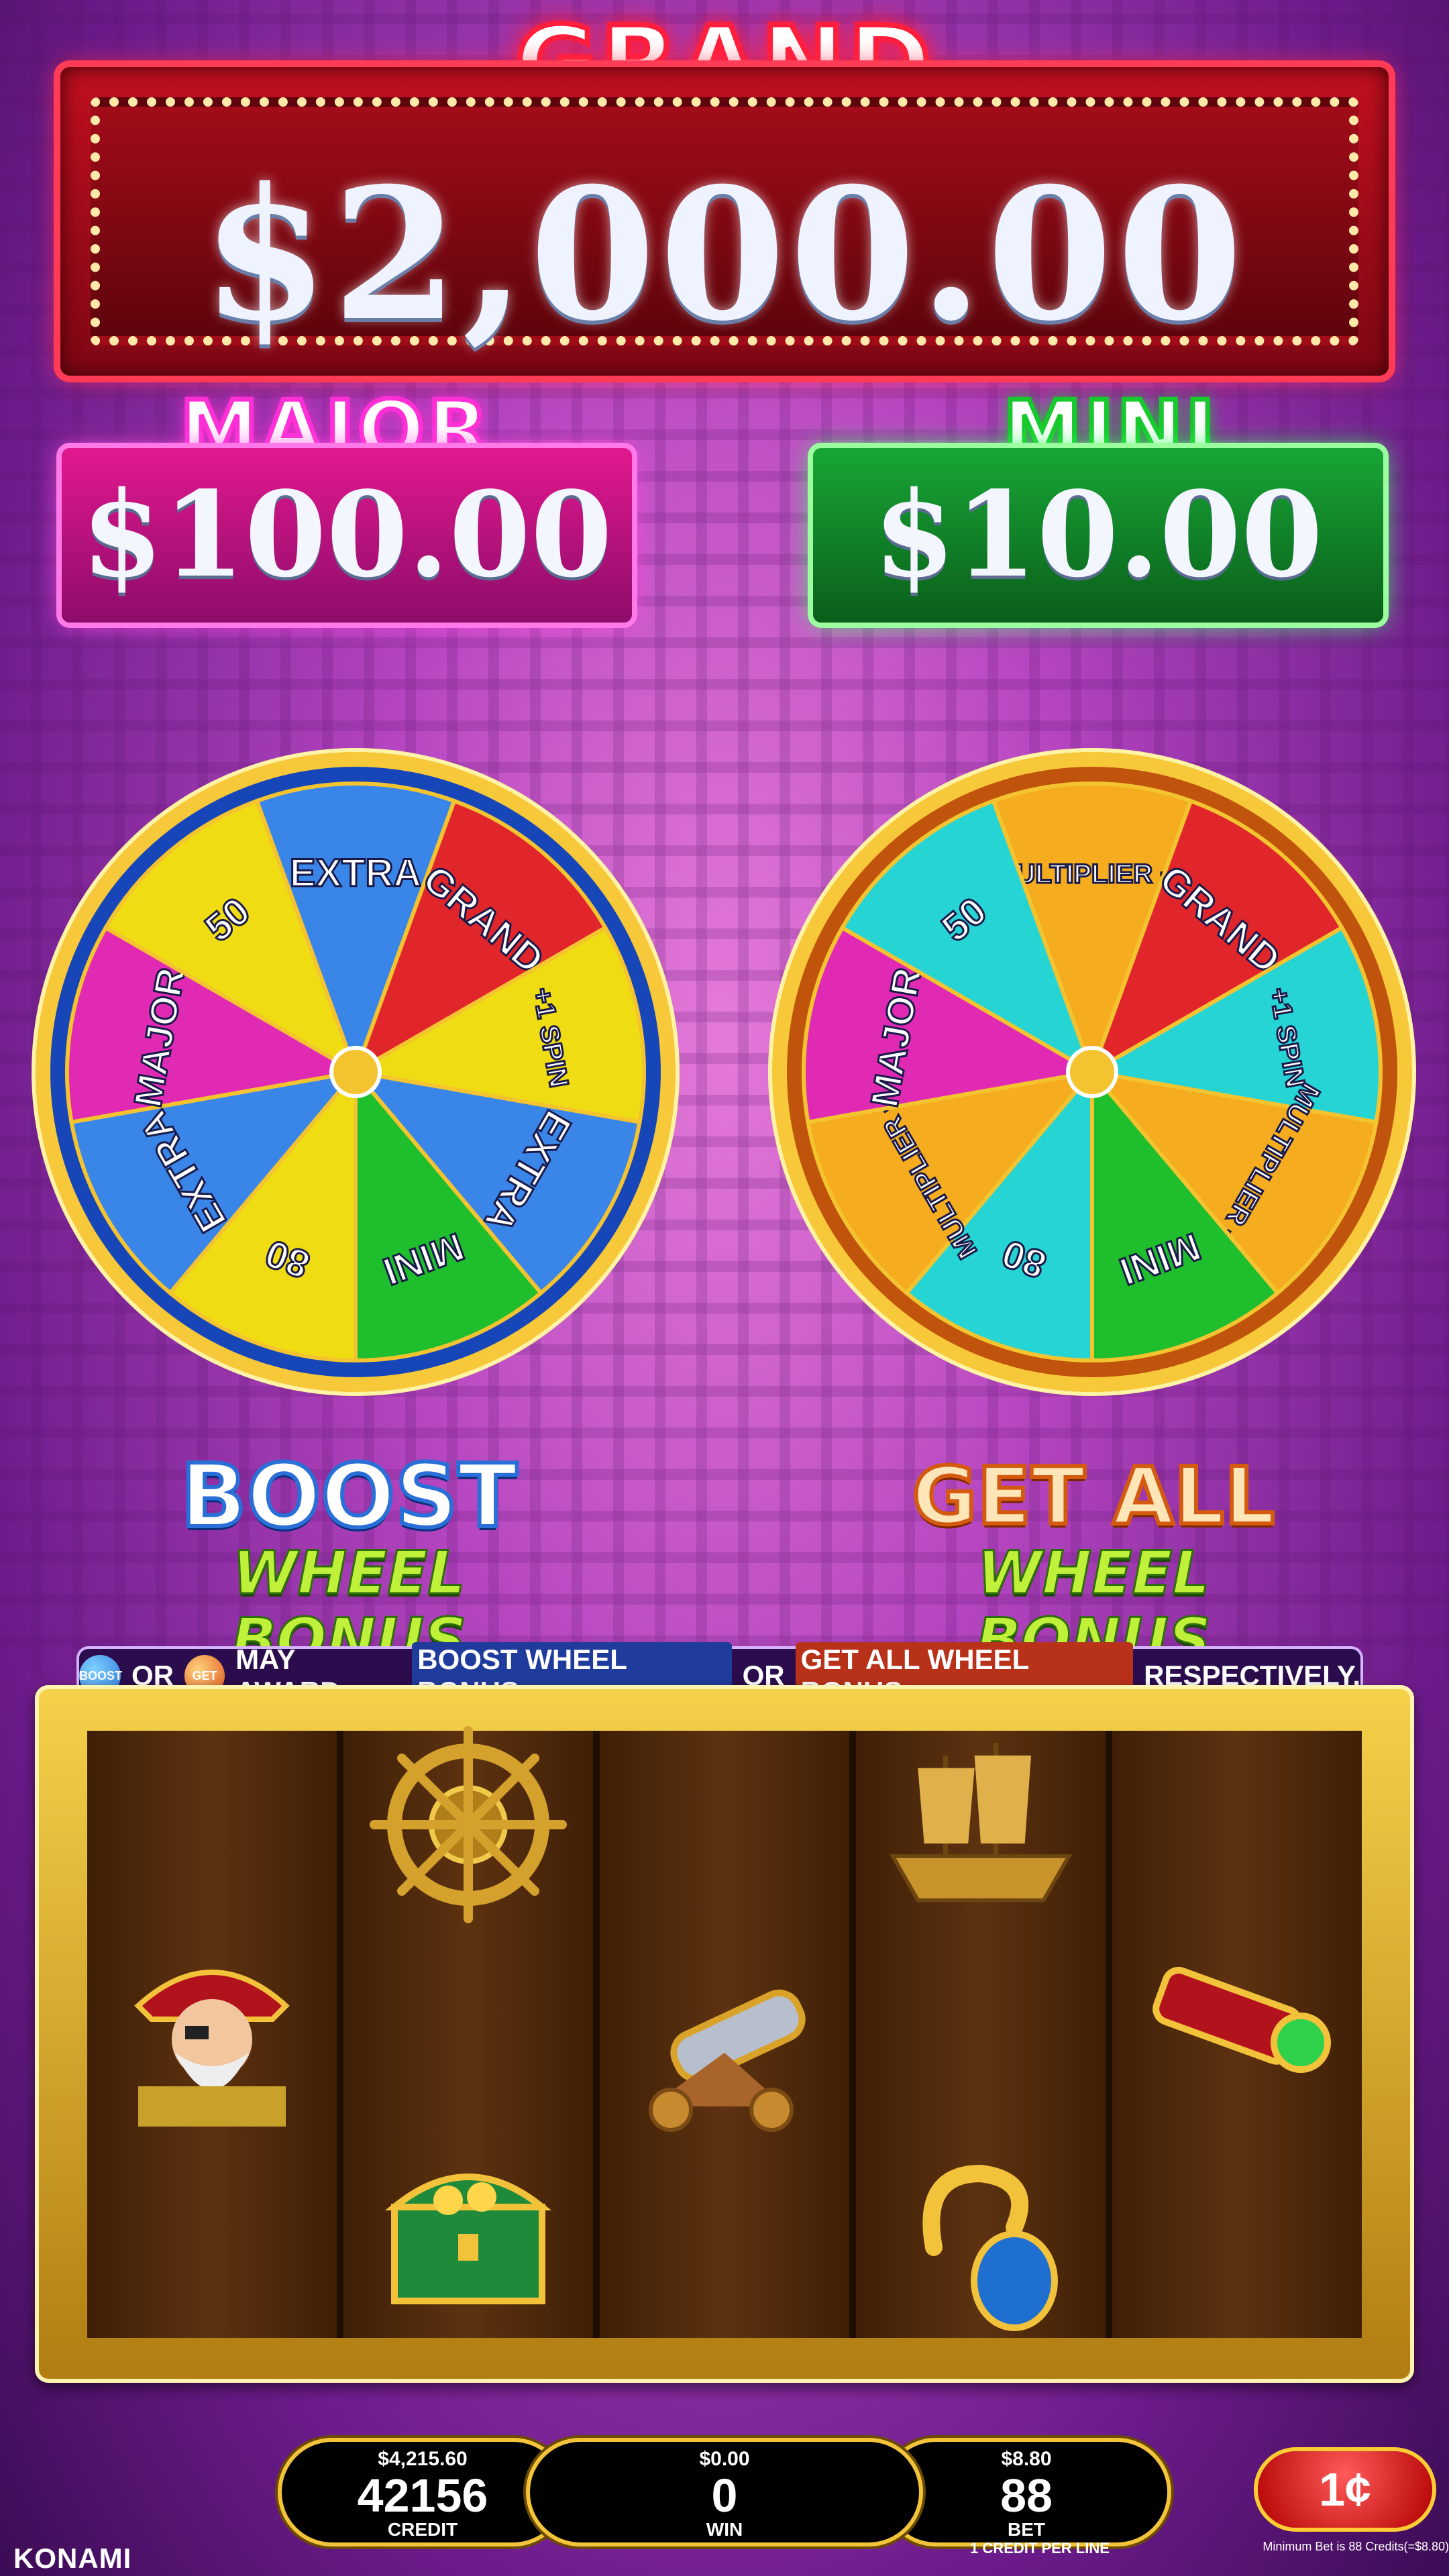 This screenshot has width=1449, height=2576. What do you see at coordinates (72, 2558) in the screenshot?
I see `konami-logo: KONAMI` at bounding box center [72, 2558].